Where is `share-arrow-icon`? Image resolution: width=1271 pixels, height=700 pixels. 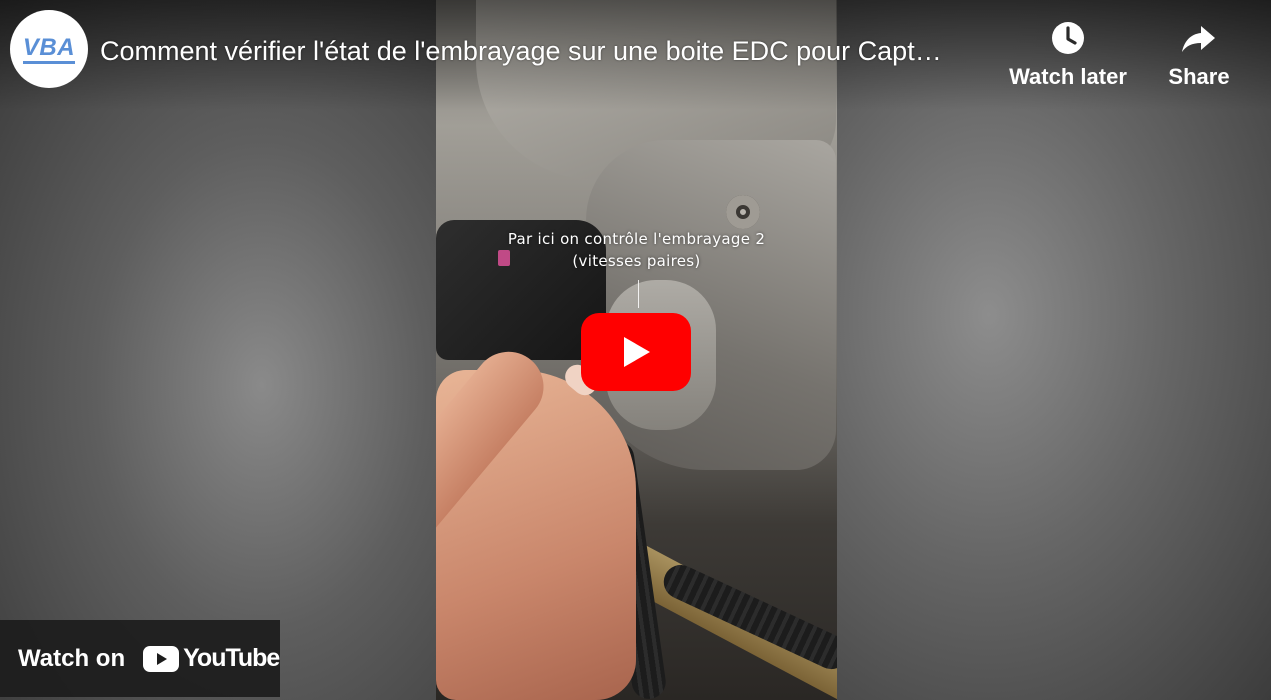 share-arrow-icon is located at coordinates (1198, 39).